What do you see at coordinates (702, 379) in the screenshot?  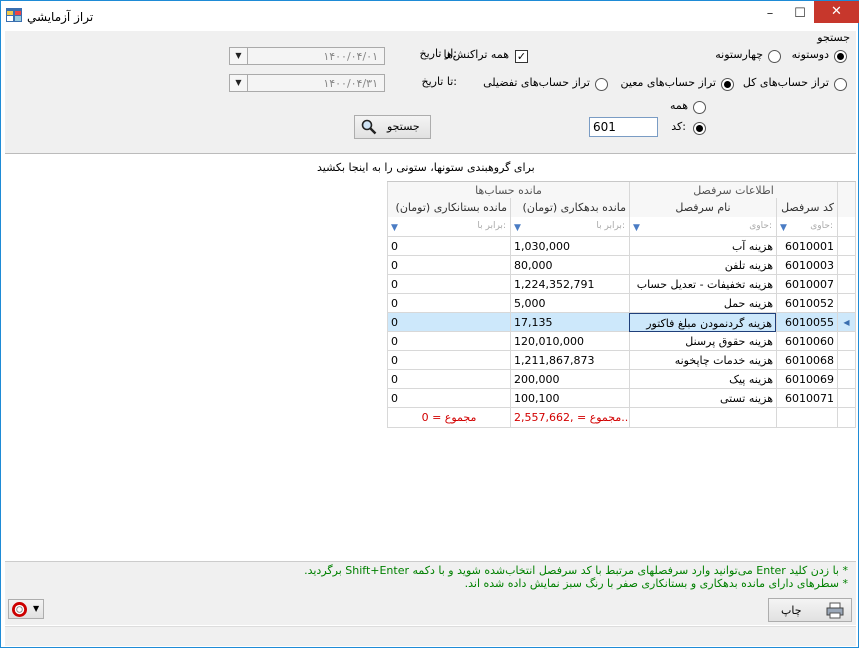 I see `cell-name: هزینه پیک` at bounding box center [702, 379].